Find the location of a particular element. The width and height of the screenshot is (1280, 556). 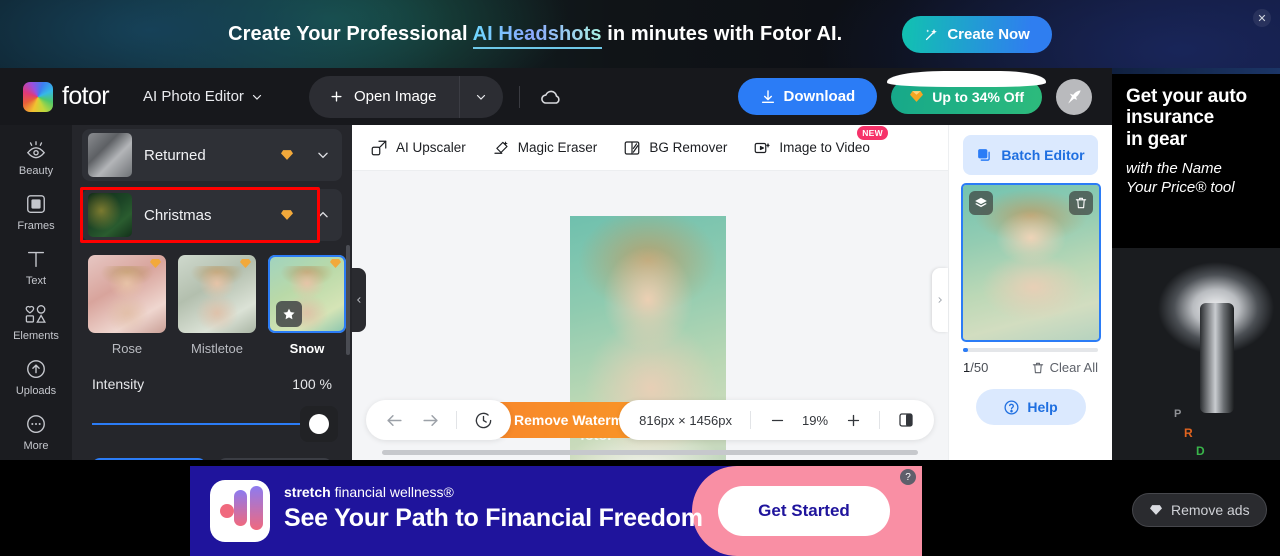

get-started-button: Get Started is located at coordinates (804, 511).